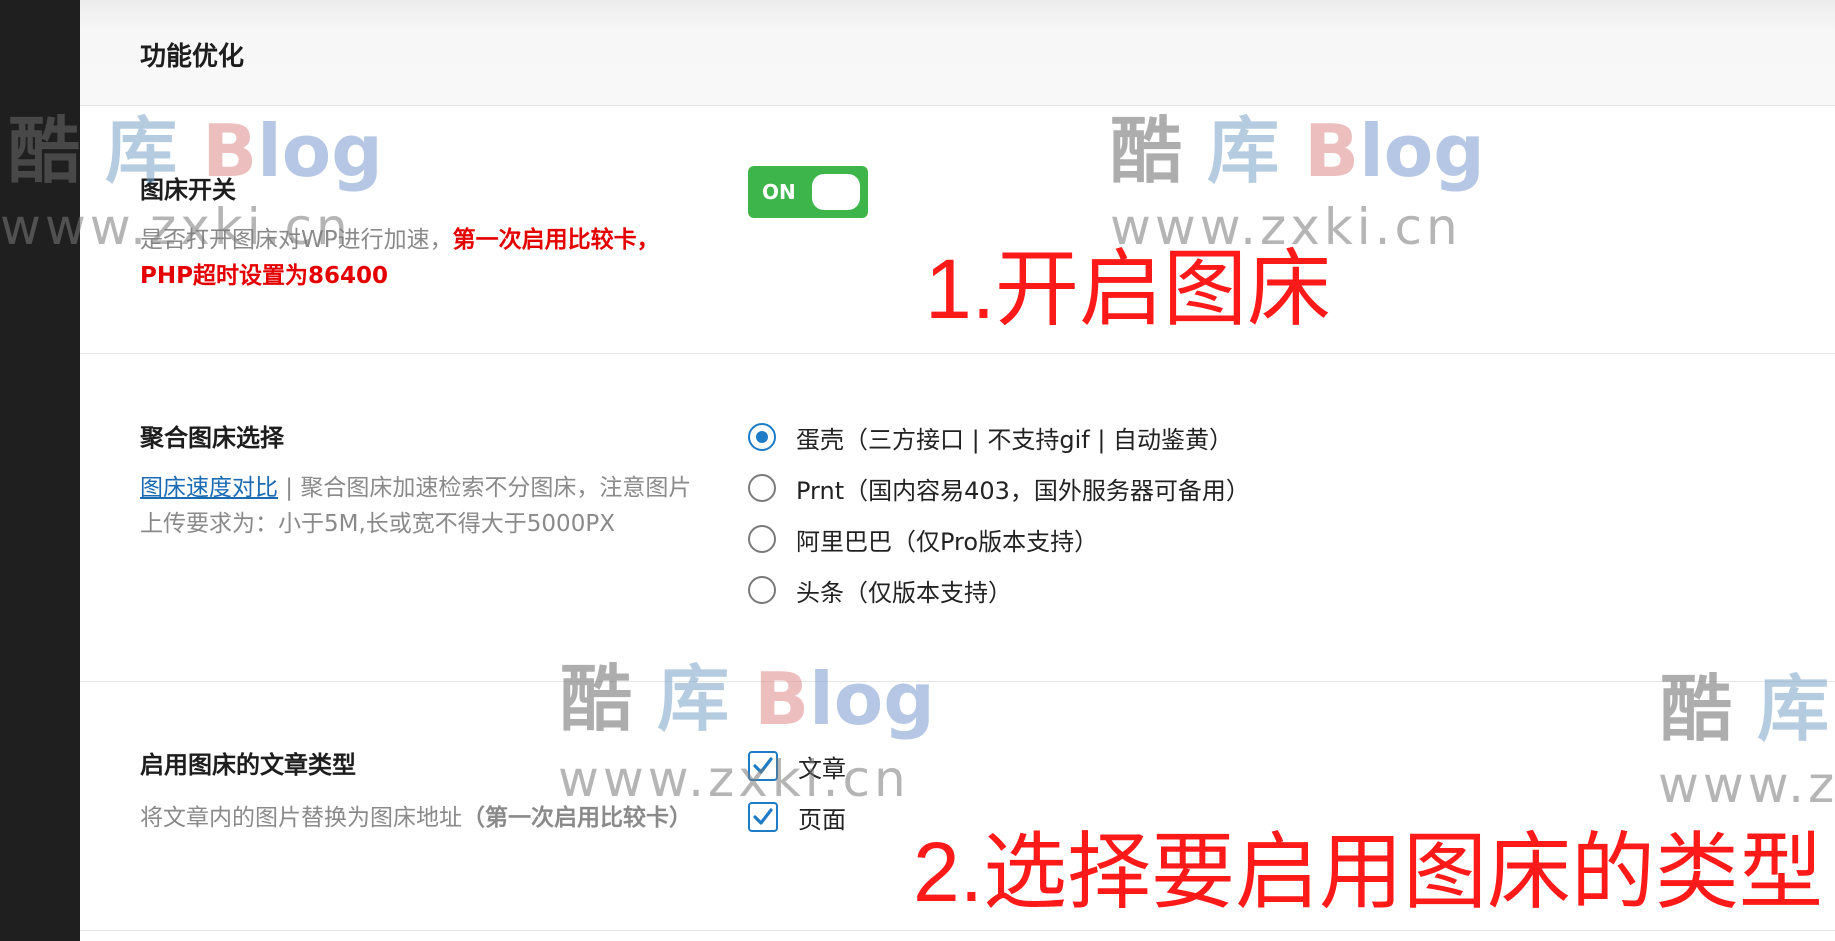 The height and width of the screenshot is (941, 1835). What do you see at coordinates (1128, 289) in the screenshot?
I see `annotation-step1: 1.开启图床` at bounding box center [1128, 289].